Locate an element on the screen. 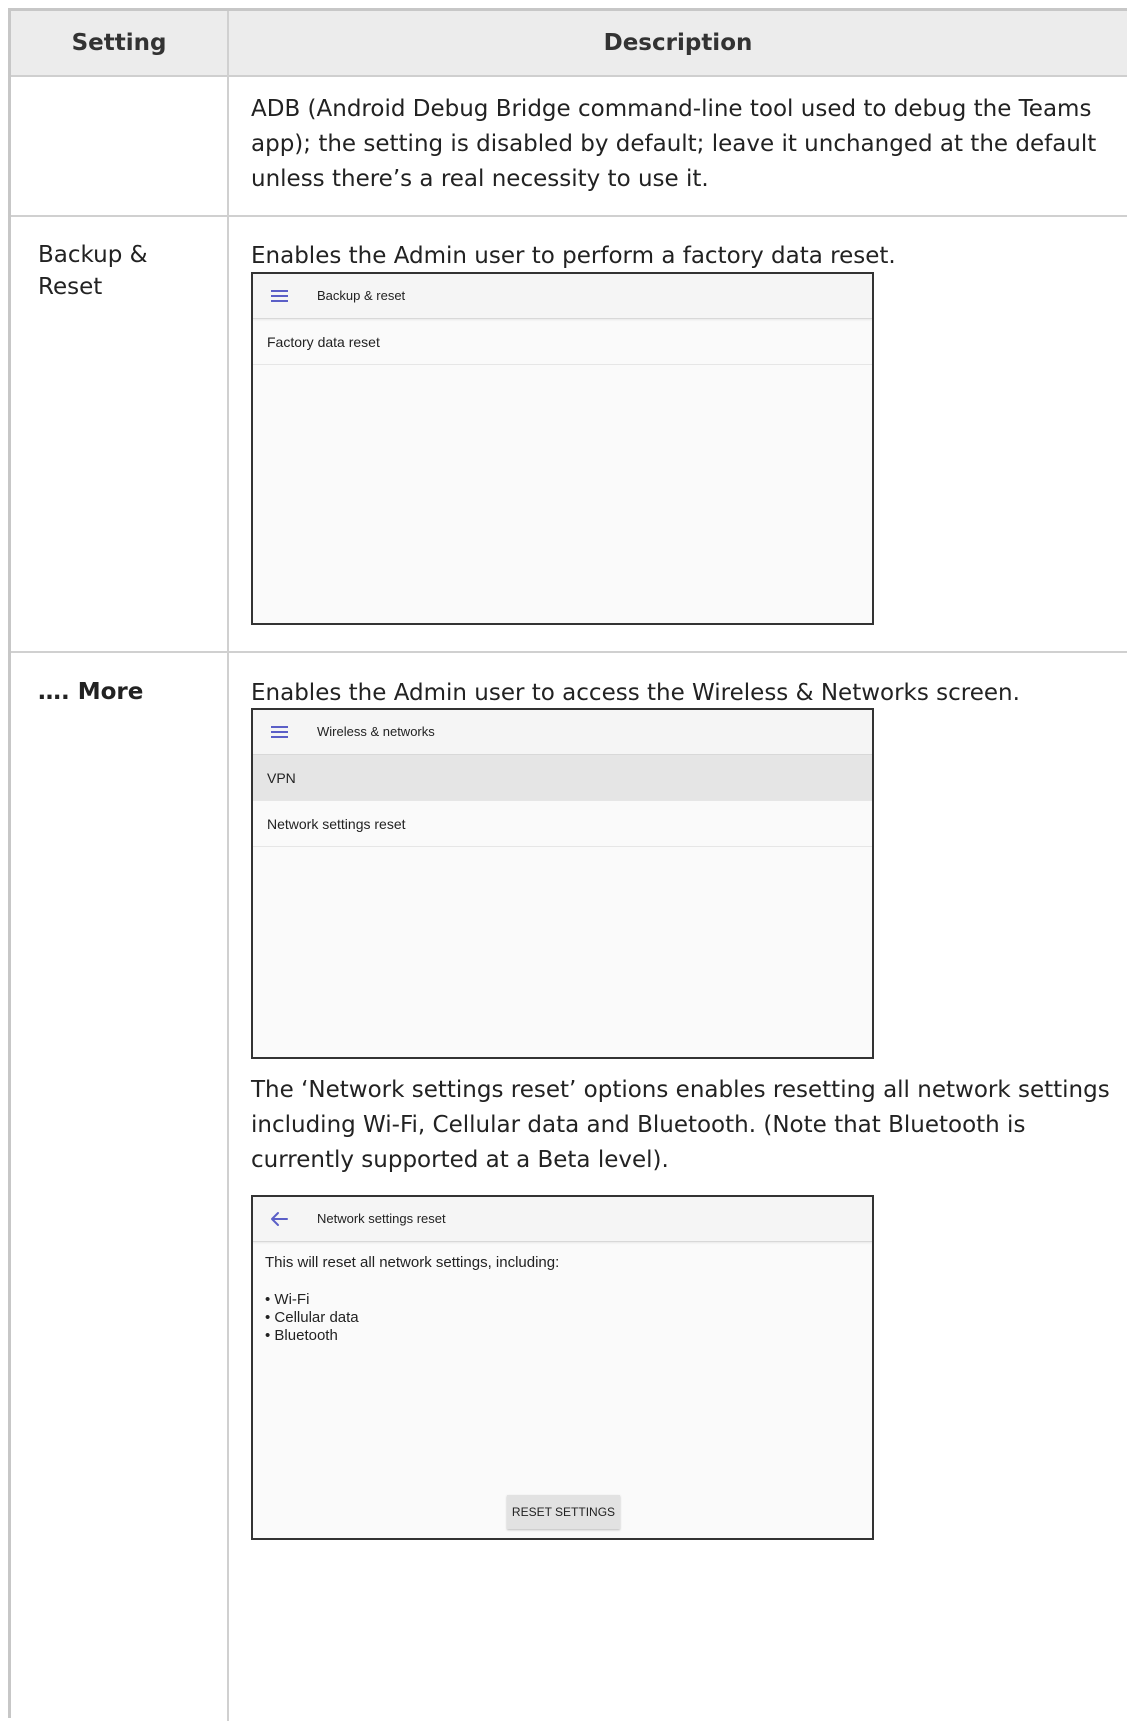 The image size is (1127, 1721). app-bar: Wireless & networks is located at coordinates (562, 732).